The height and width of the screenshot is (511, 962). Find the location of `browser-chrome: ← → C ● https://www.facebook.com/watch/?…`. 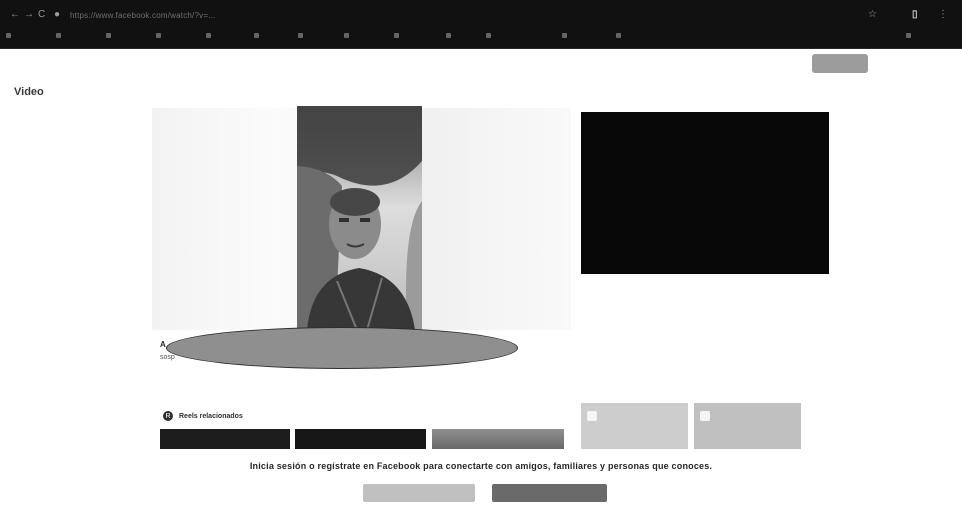

browser-chrome: ← → C ● https://www.facebook.com/watch/?… is located at coordinates (481, 24).